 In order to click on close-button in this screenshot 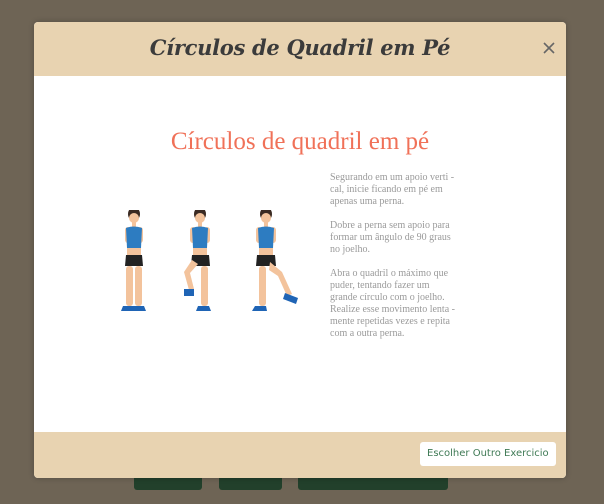, I will do `click(549, 48)`.